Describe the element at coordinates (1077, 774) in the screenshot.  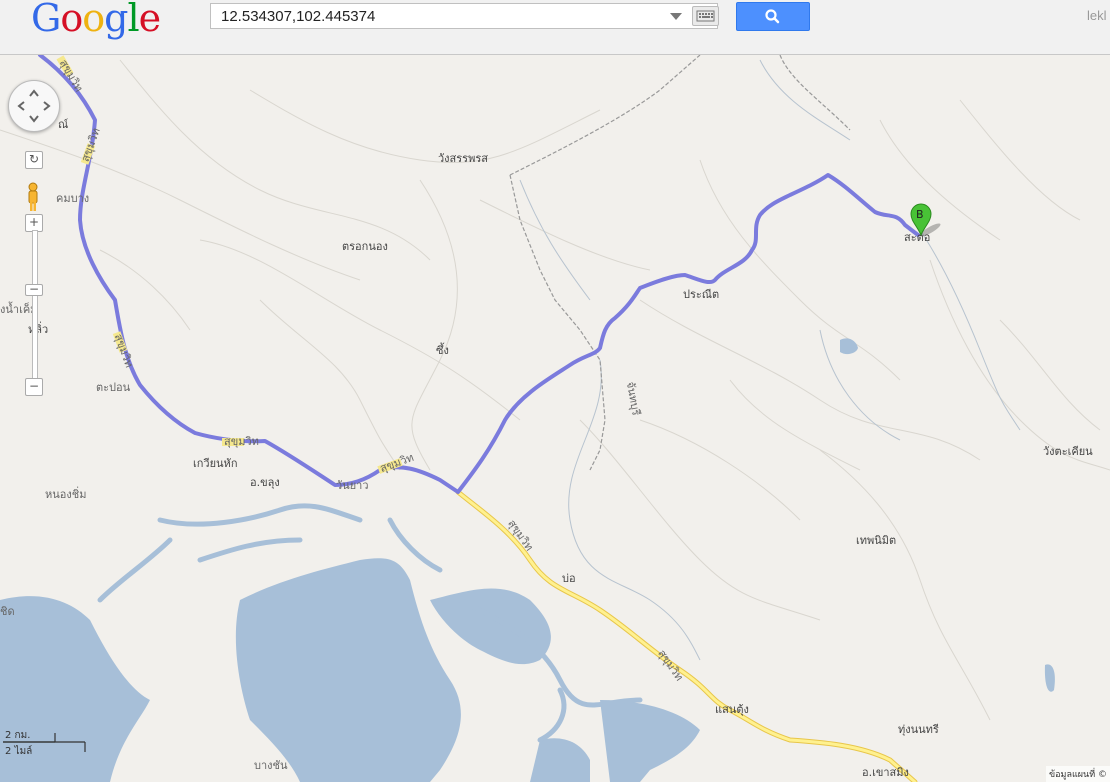
I see `map-data-attribution: ข้อมูลแผนที่ ©` at that location.